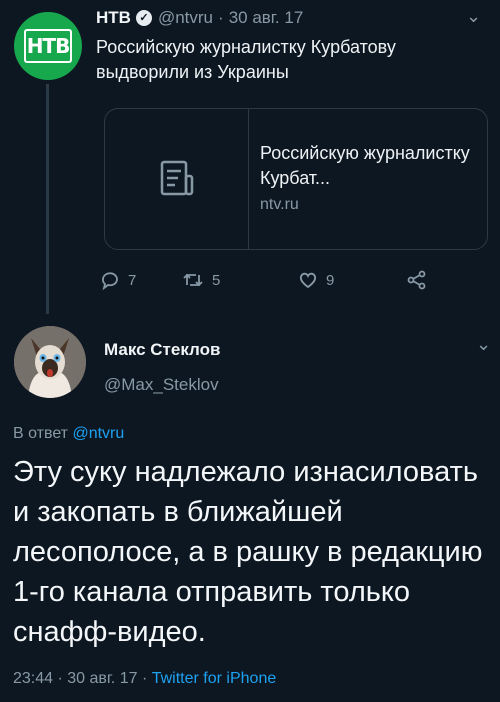 Image resolution: width=500 pixels, height=702 pixels. I want to click on tweet-source-link: Twitter for iPhone, so click(214, 678).